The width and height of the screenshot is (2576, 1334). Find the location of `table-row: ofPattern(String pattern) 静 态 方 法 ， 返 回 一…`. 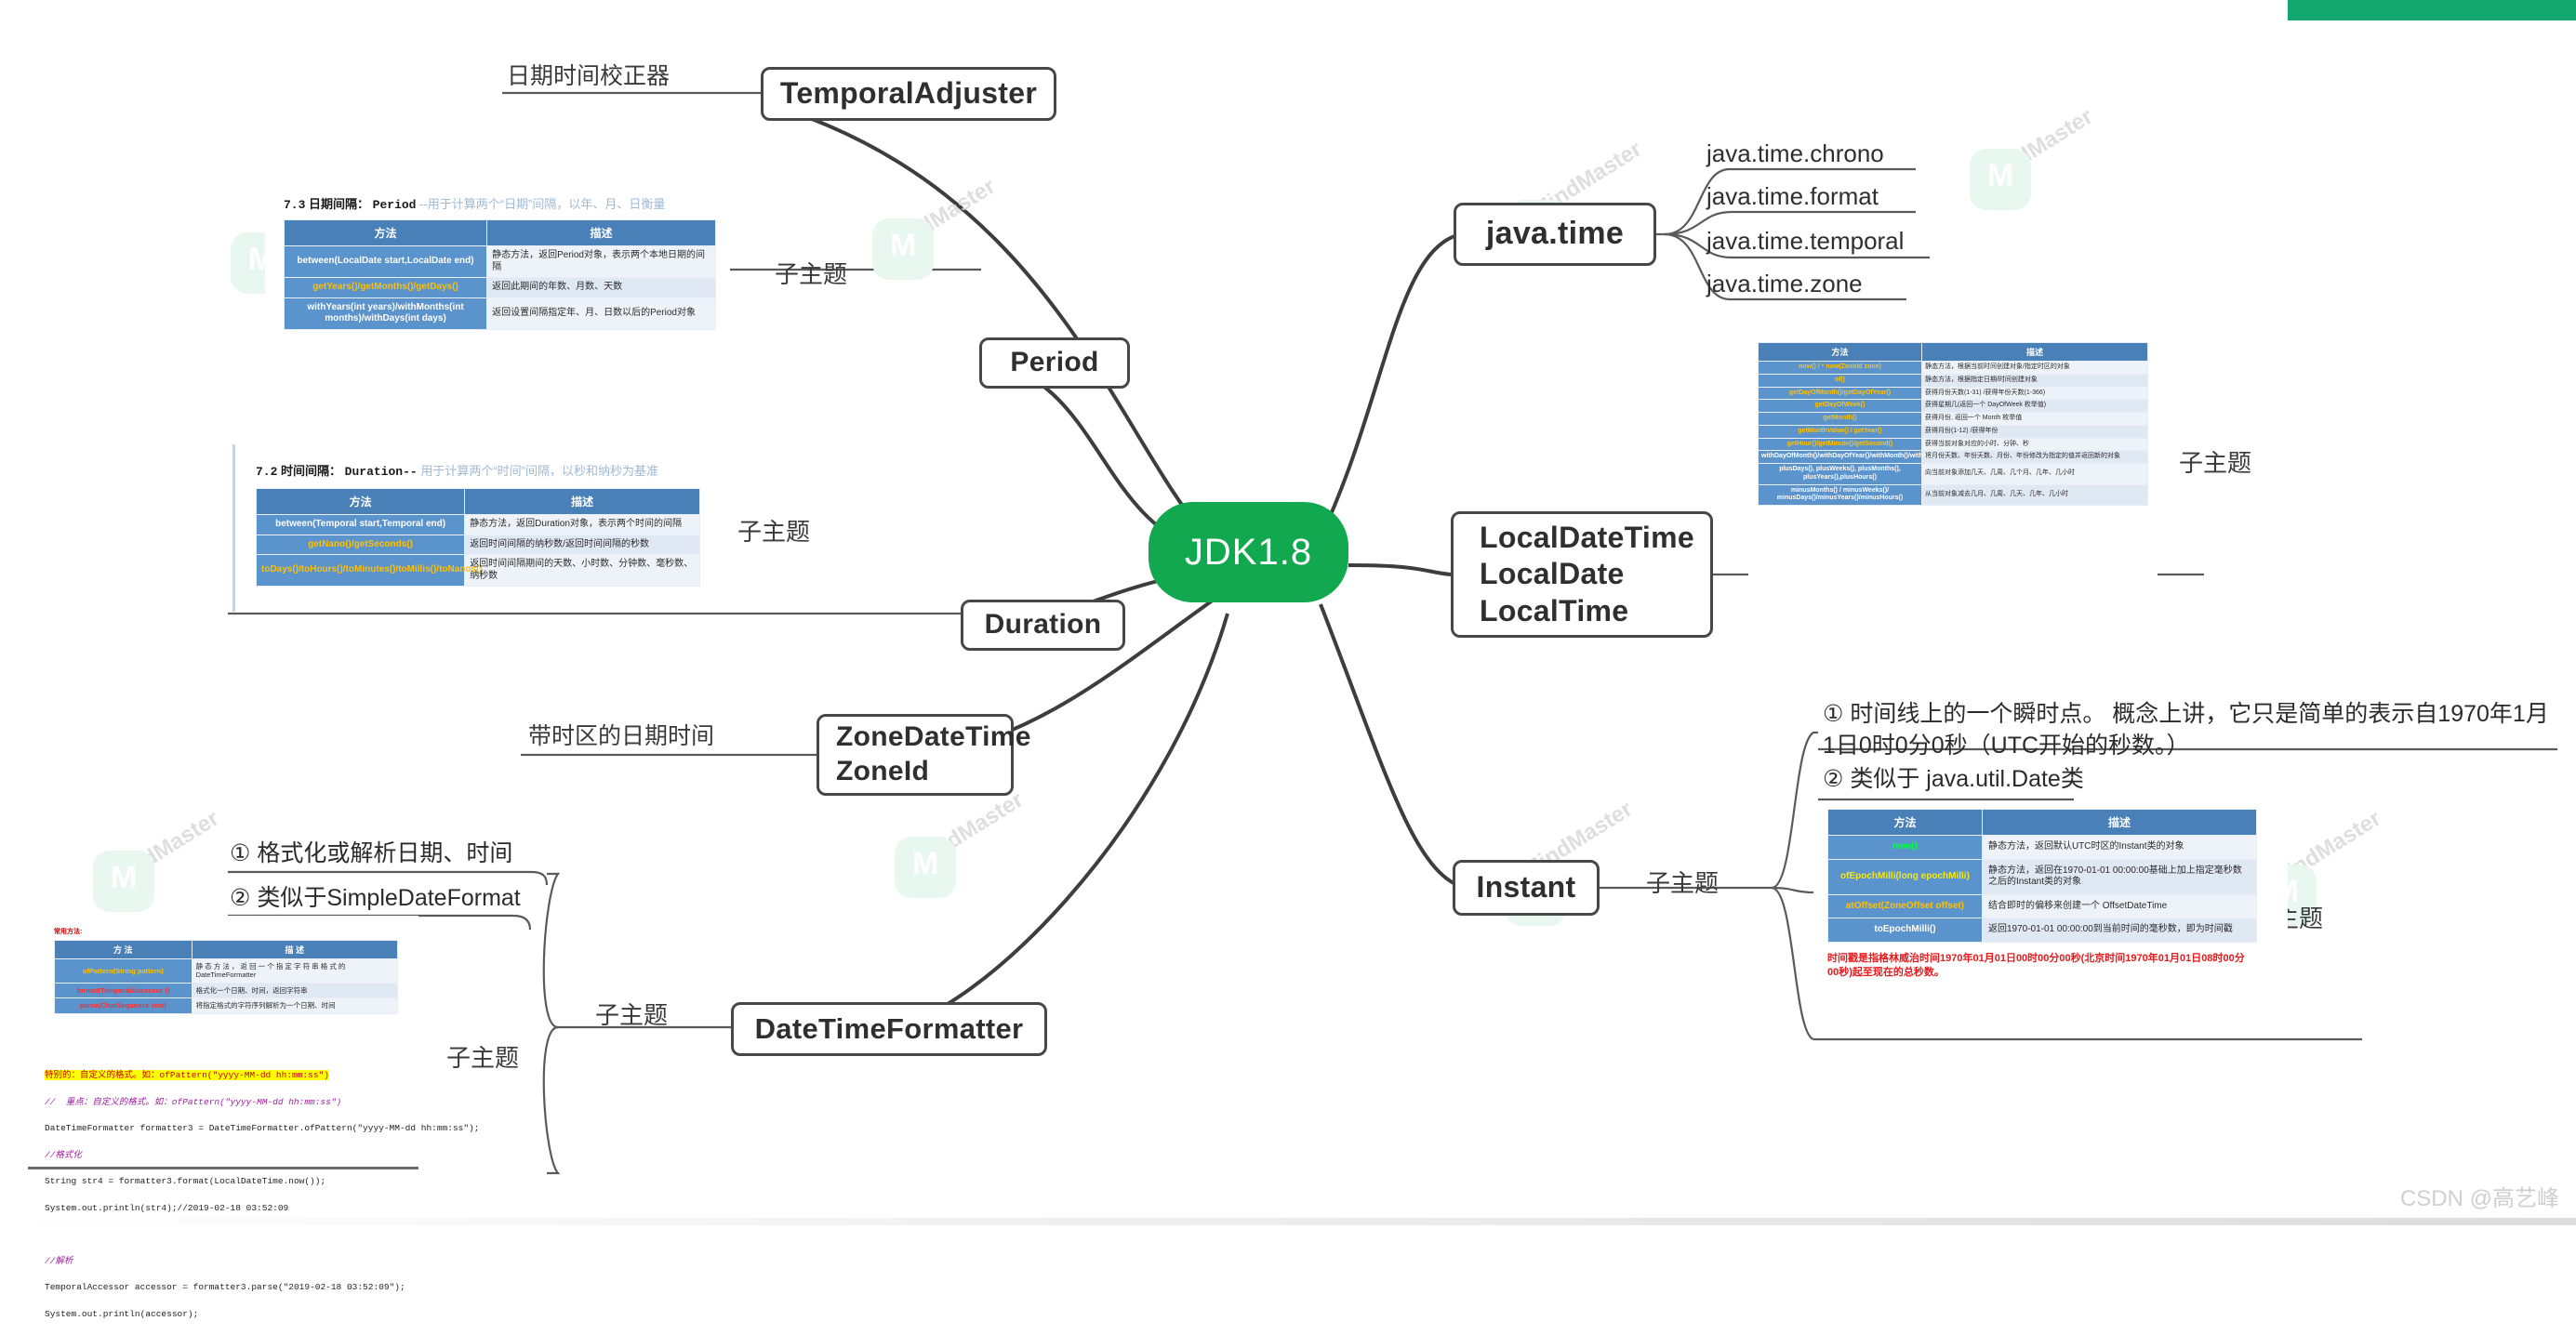

table-row: ofPattern(String pattern) 静 态 方 法 ， 返 回 一… is located at coordinates (226, 971).